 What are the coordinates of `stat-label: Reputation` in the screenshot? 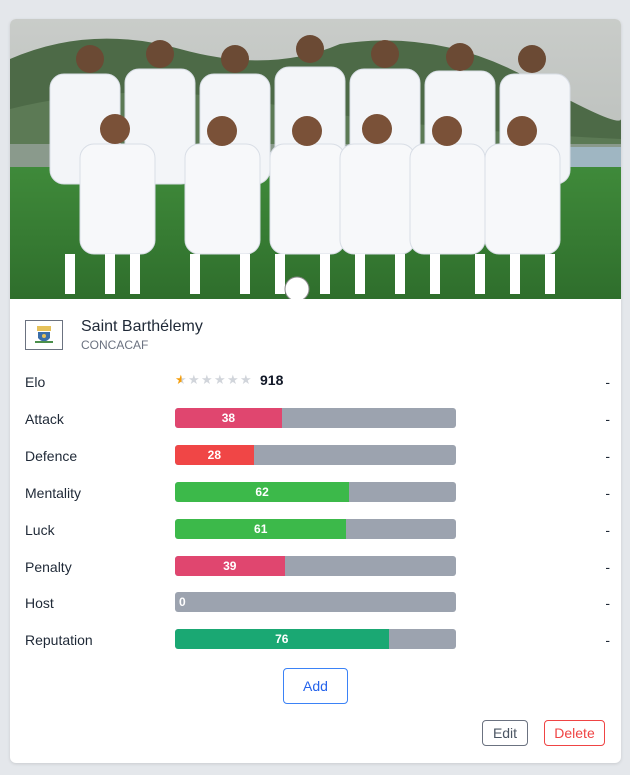 It's located at (59, 640).